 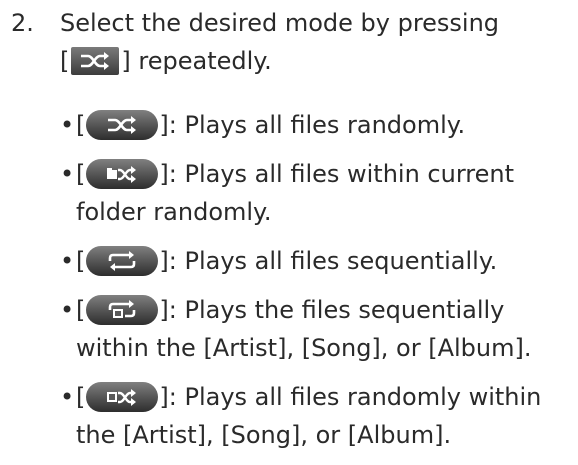 I want to click on shuffle-button, so click(x=95, y=61).